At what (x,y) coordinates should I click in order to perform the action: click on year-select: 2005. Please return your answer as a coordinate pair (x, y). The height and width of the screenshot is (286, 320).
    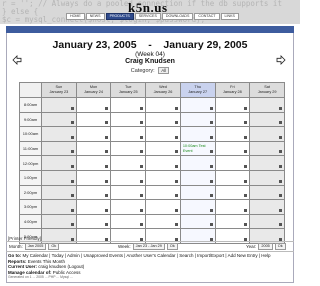
    Looking at the image, I should click on (265, 246).